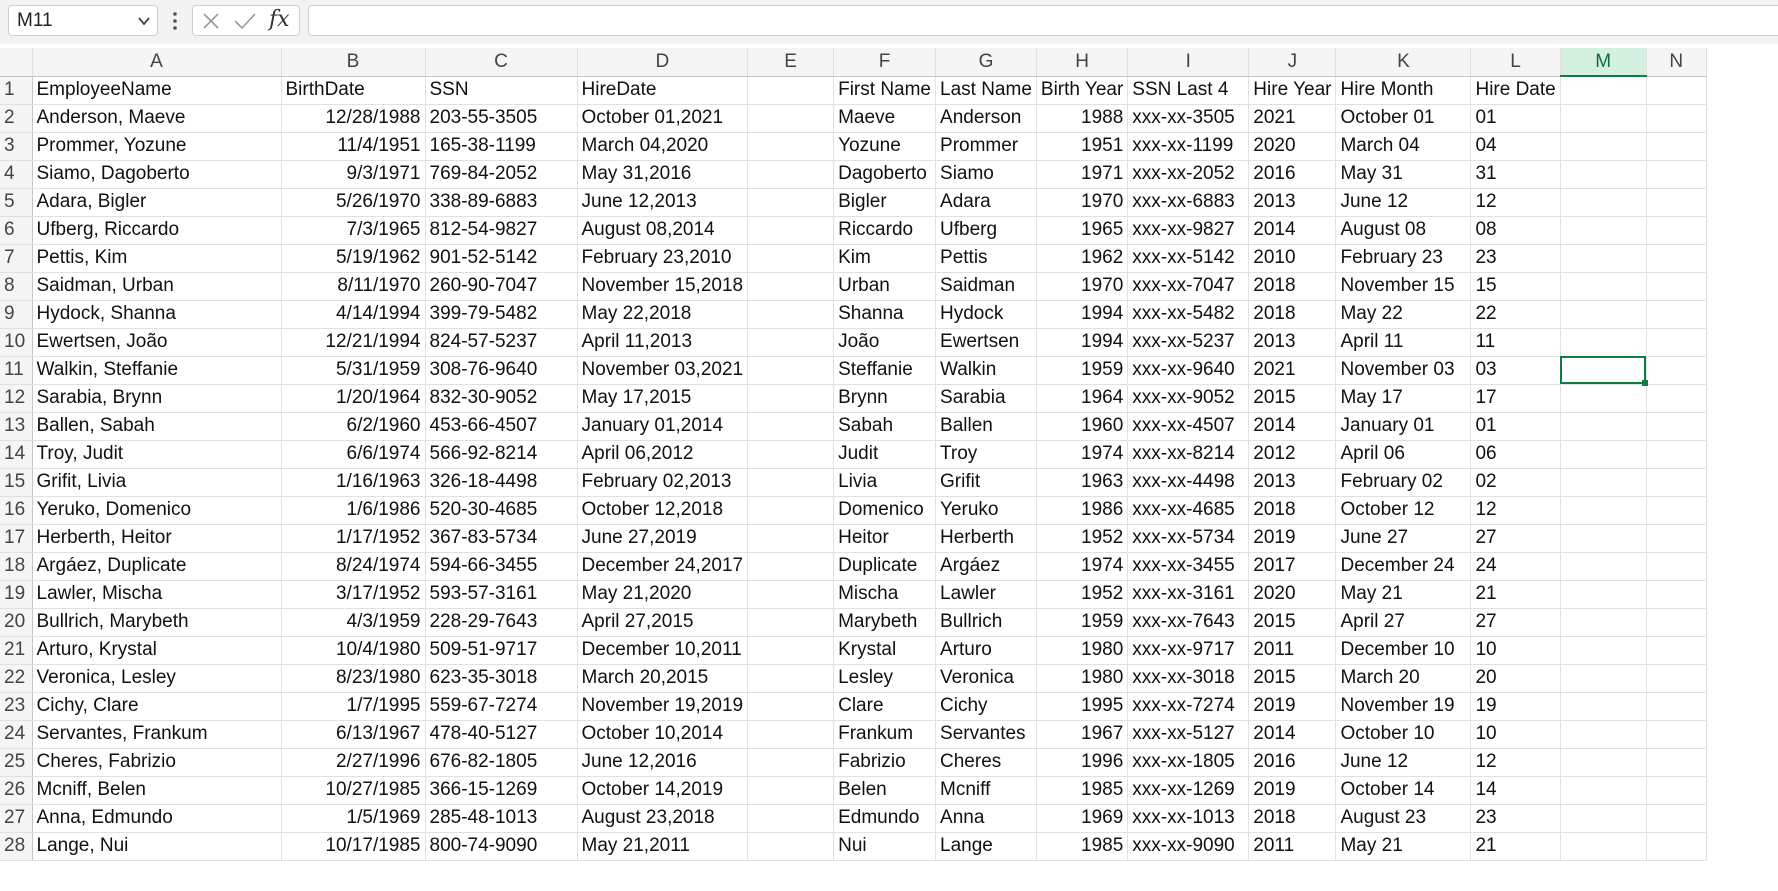  Describe the element at coordinates (1403, 762) in the screenshot. I see `cell-k25: June 12` at that location.